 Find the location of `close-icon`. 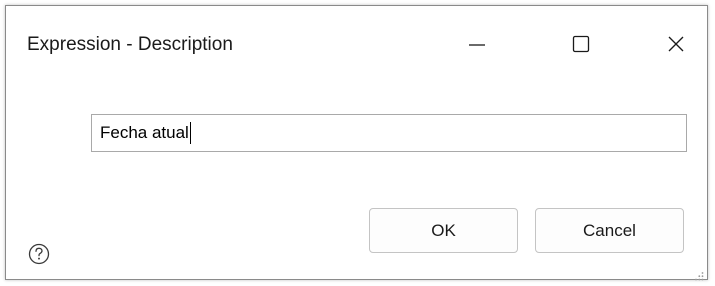

close-icon is located at coordinates (676, 44).